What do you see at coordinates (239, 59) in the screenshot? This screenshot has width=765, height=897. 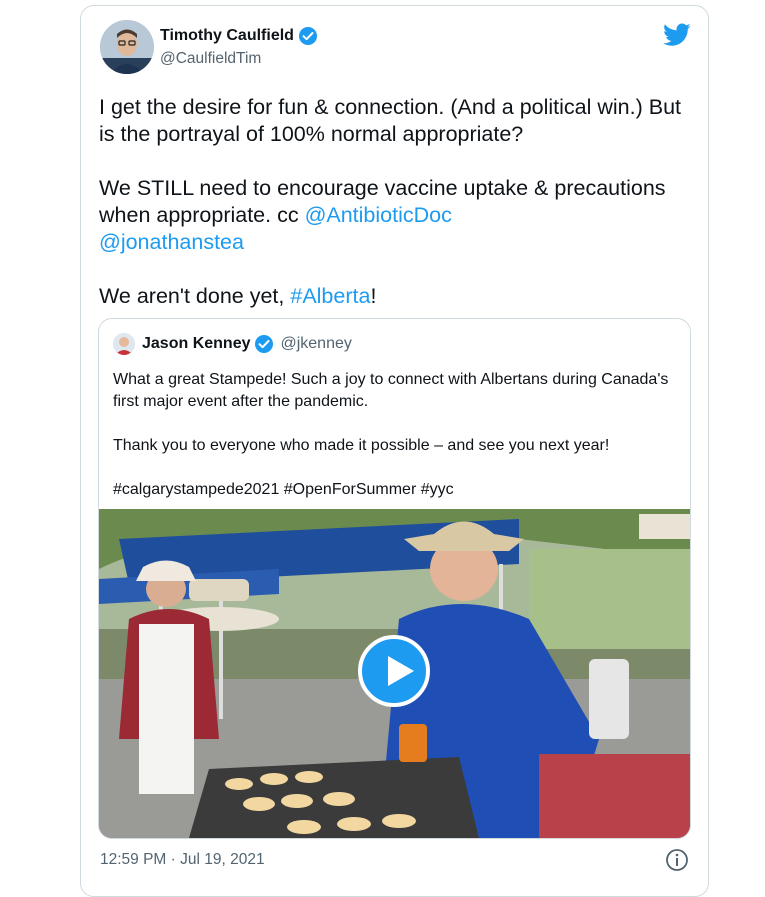 I see `author-handle: @CaulfieldTim` at bounding box center [239, 59].